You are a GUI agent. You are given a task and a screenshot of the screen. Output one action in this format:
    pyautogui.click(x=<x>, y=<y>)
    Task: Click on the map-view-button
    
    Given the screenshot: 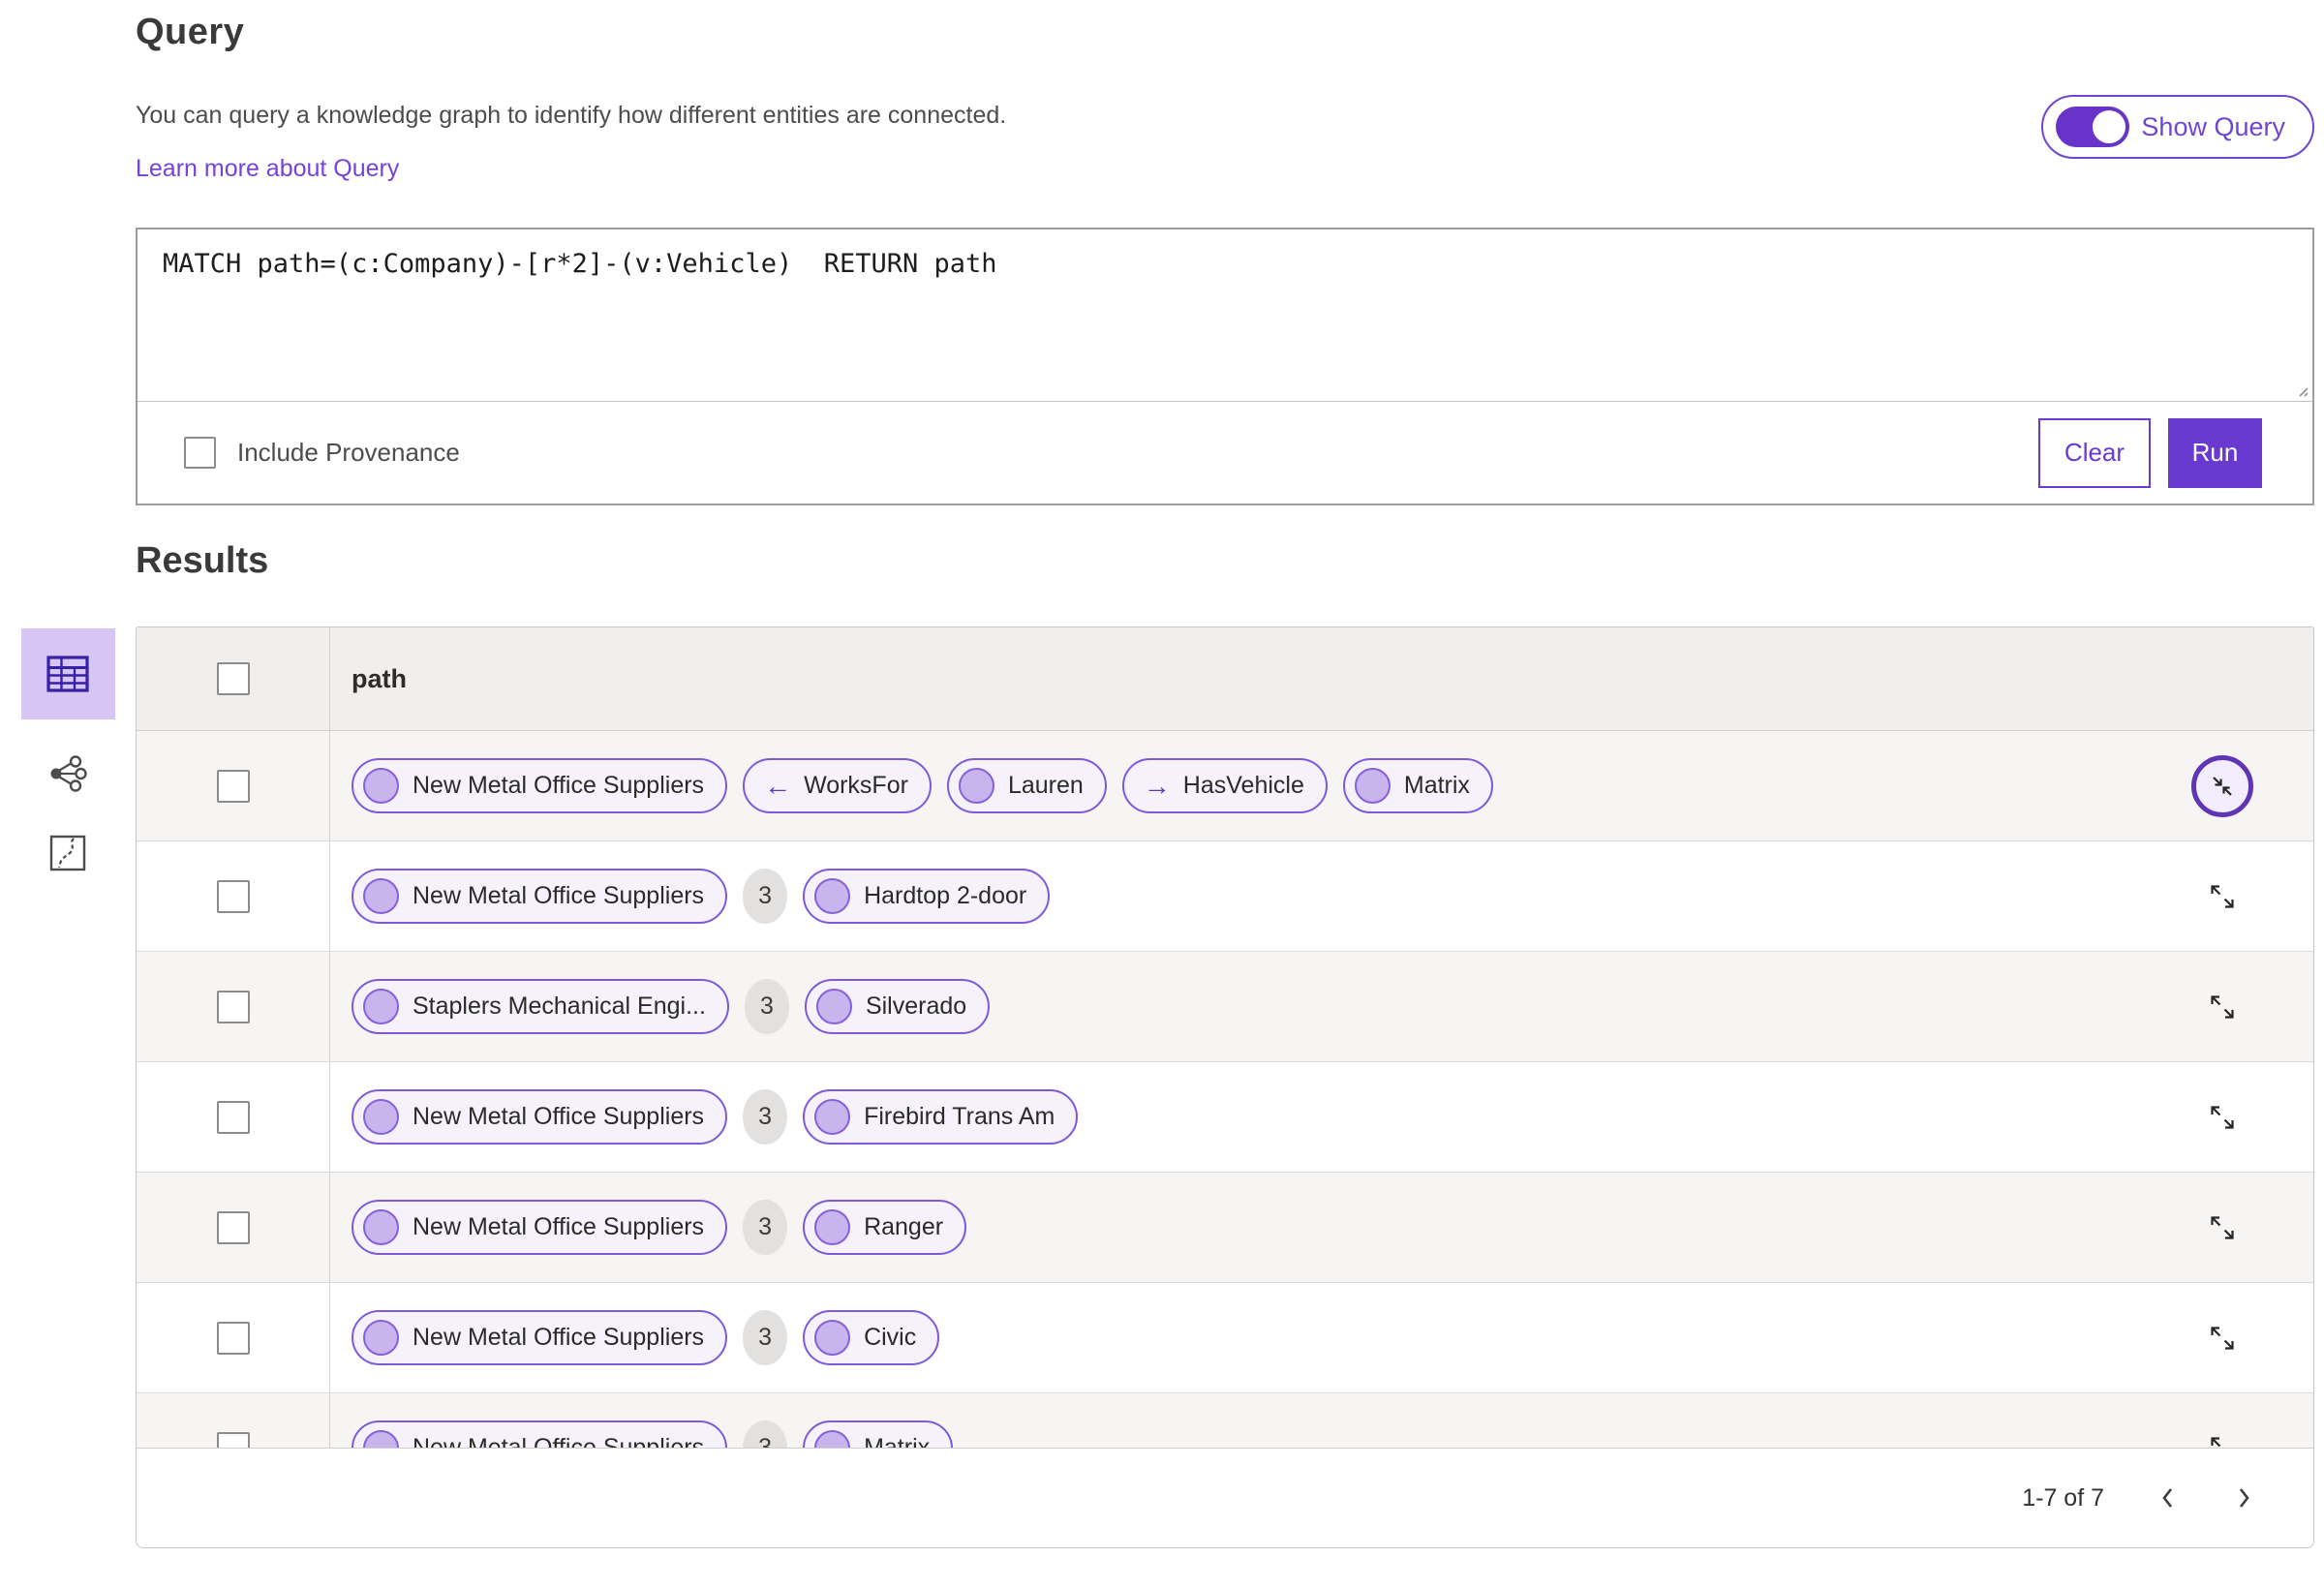 What is the action you would take?
    pyautogui.click(x=68, y=853)
    